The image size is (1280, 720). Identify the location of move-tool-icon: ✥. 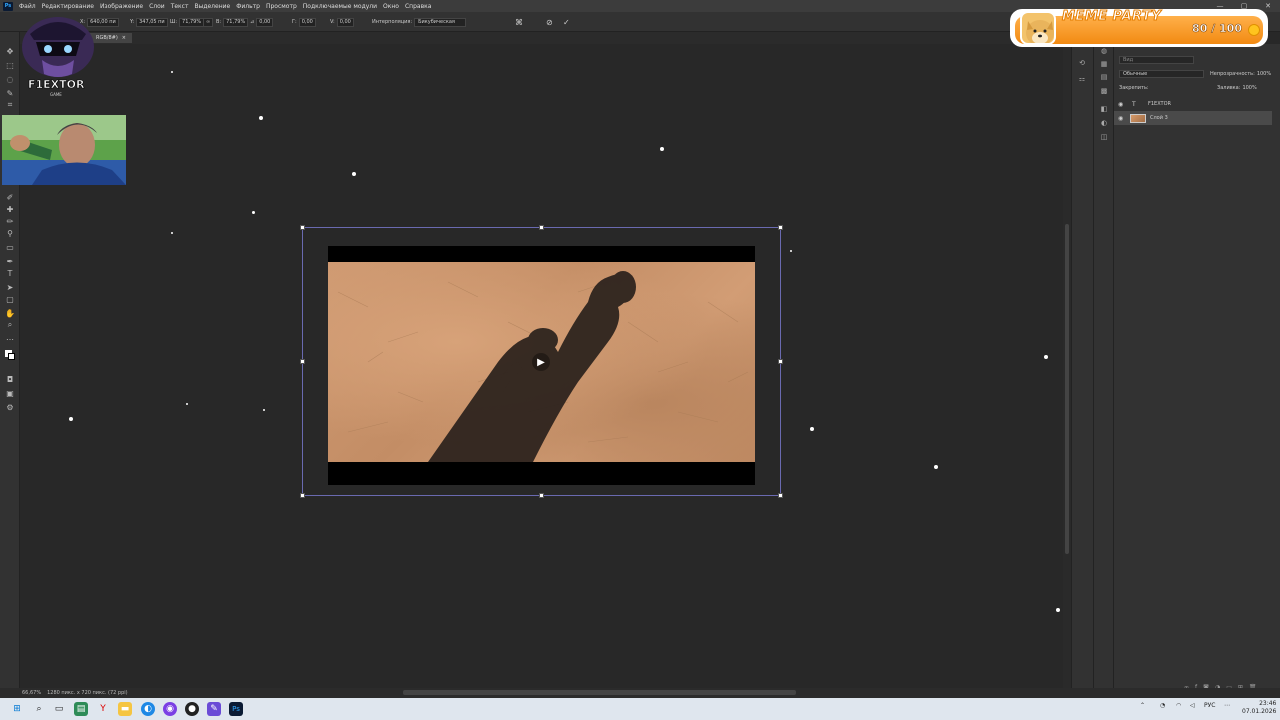
(10, 51).